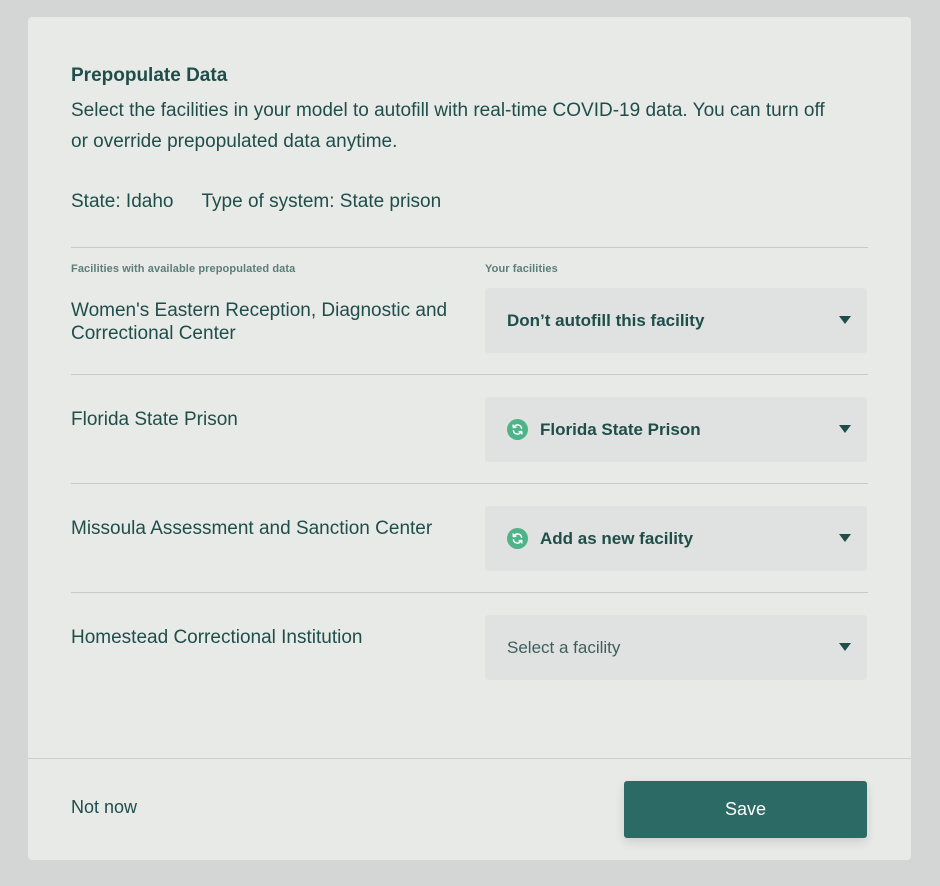 This screenshot has width=940, height=886. What do you see at coordinates (617, 538) in the screenshot?
I see `facility-select-value: Add as new facility` at bounding box center [617, 538].